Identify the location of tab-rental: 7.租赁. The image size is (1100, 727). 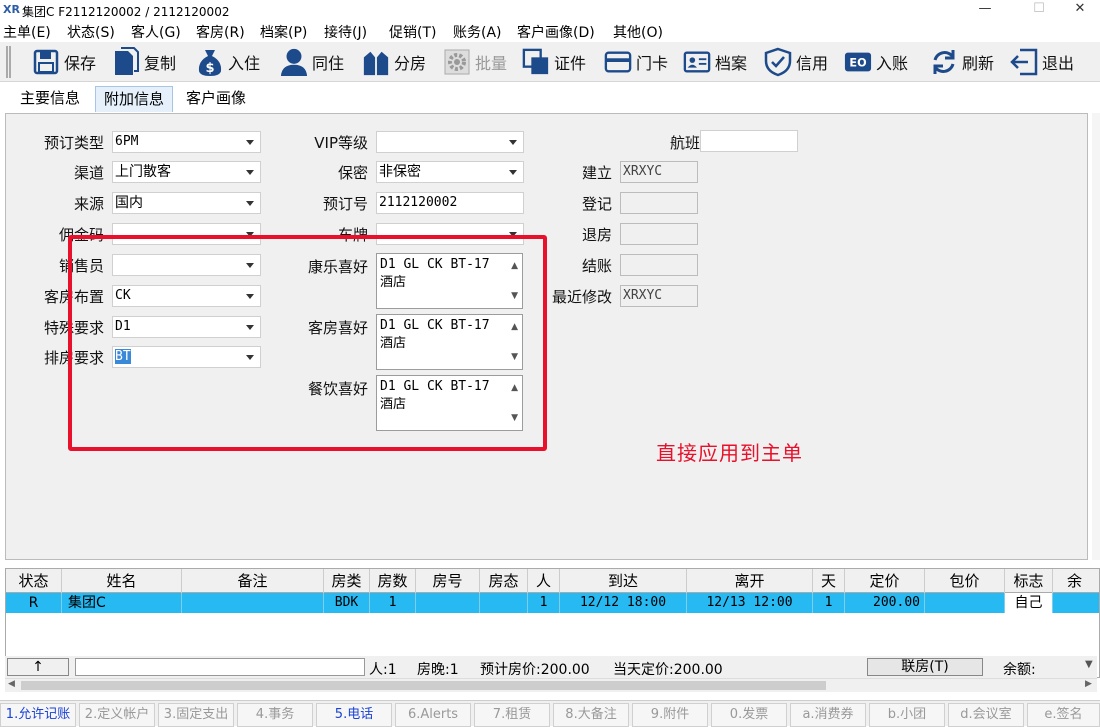
(512, 715).